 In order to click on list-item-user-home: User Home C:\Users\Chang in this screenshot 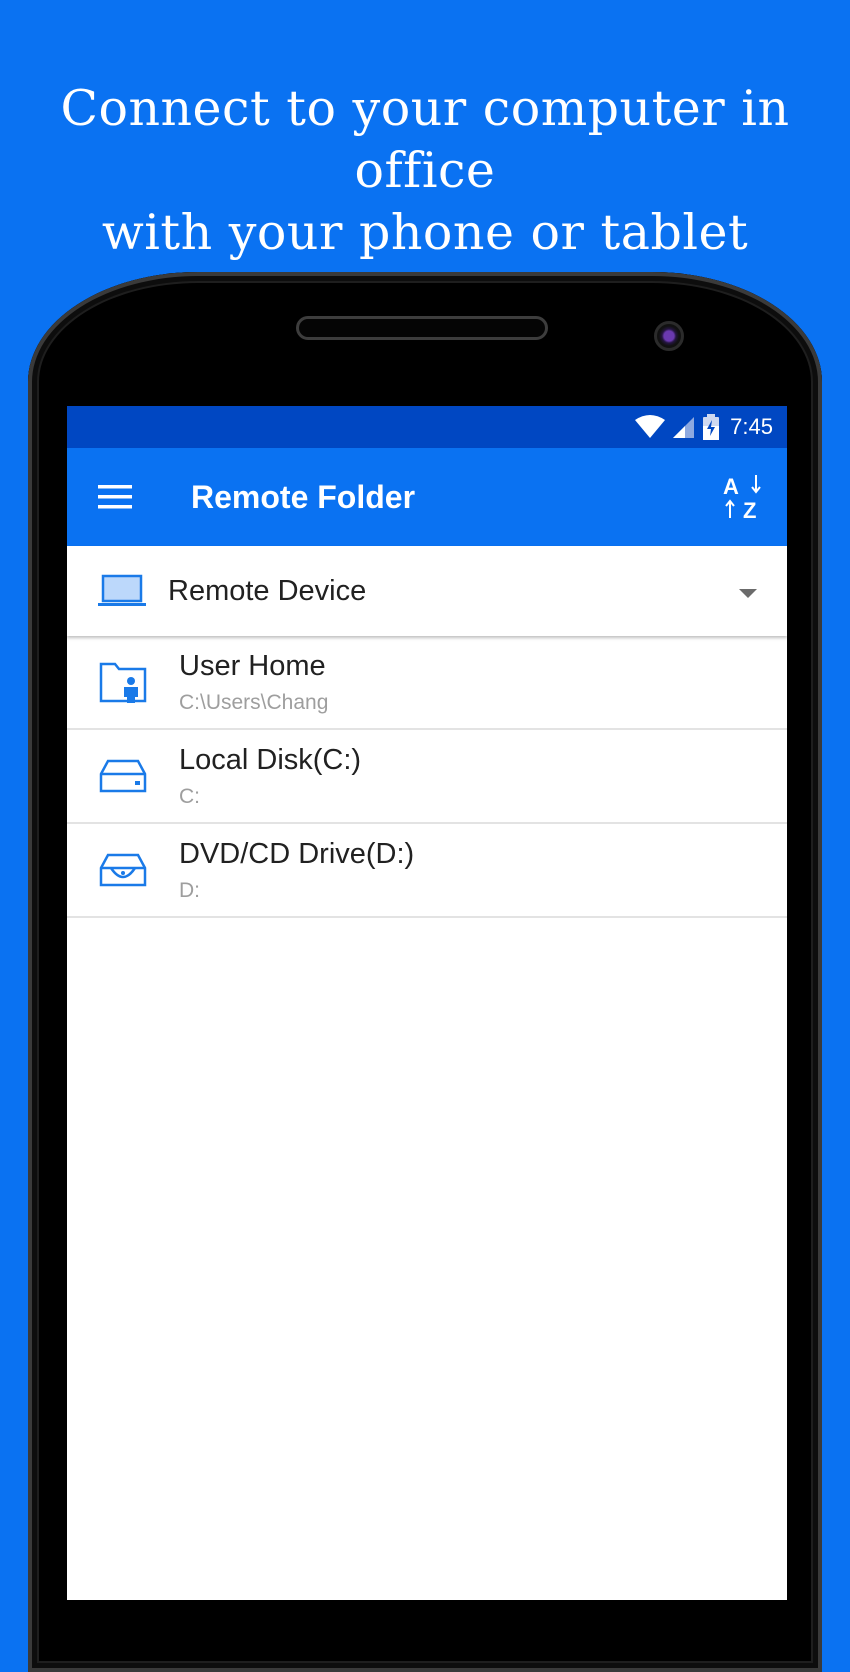, I will do `click(427, 683)`.